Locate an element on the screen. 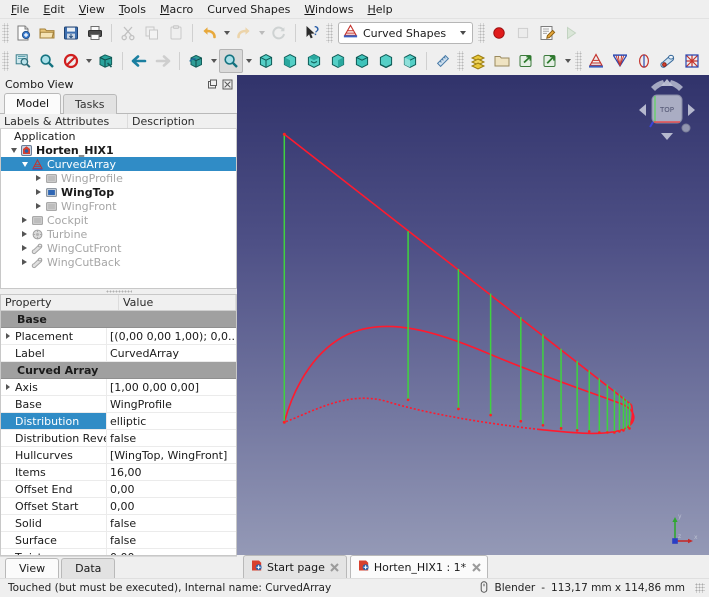  navigation-style-icon is located at coordinates (484, 588).